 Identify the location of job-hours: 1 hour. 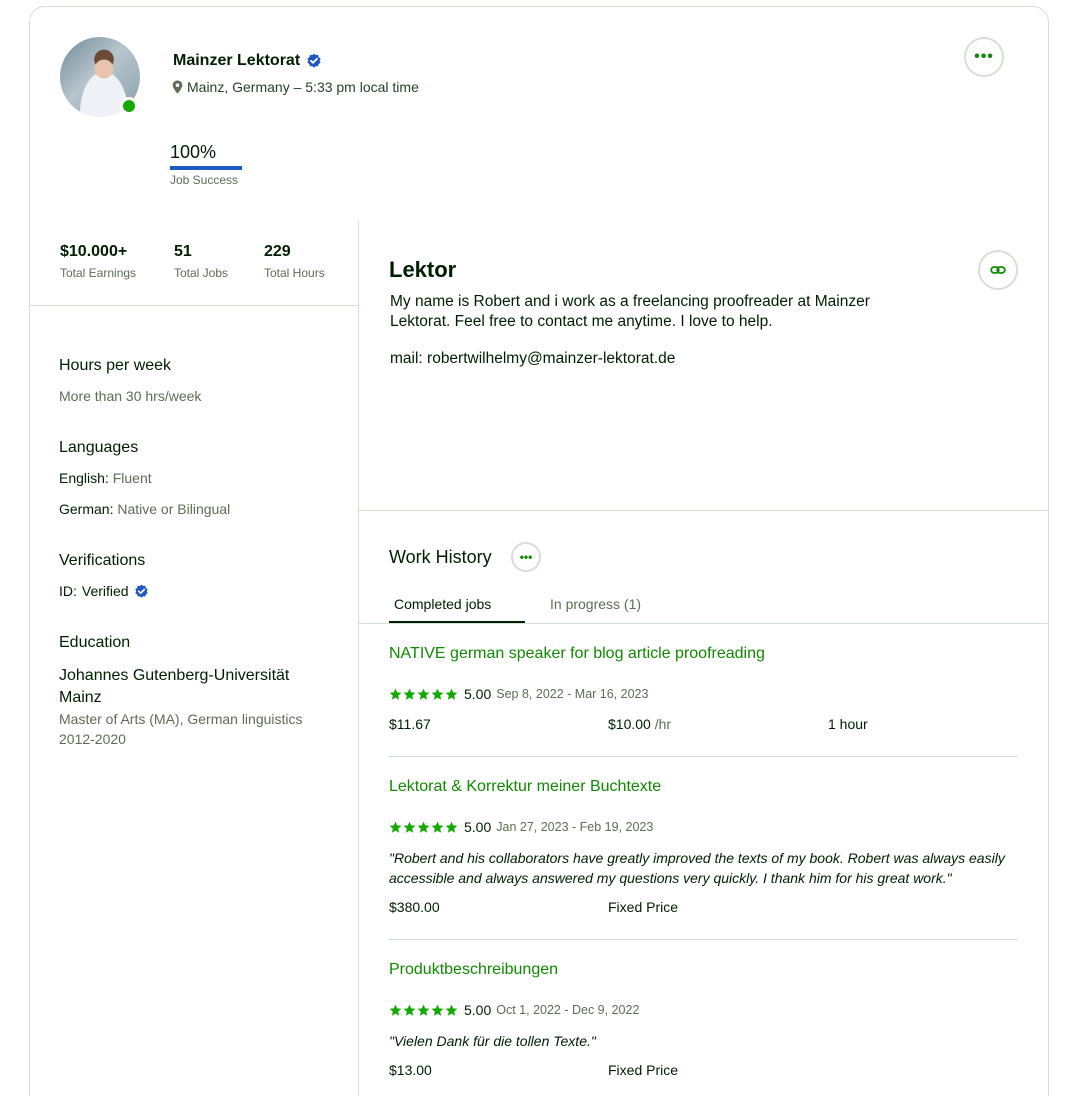
(848, 724).